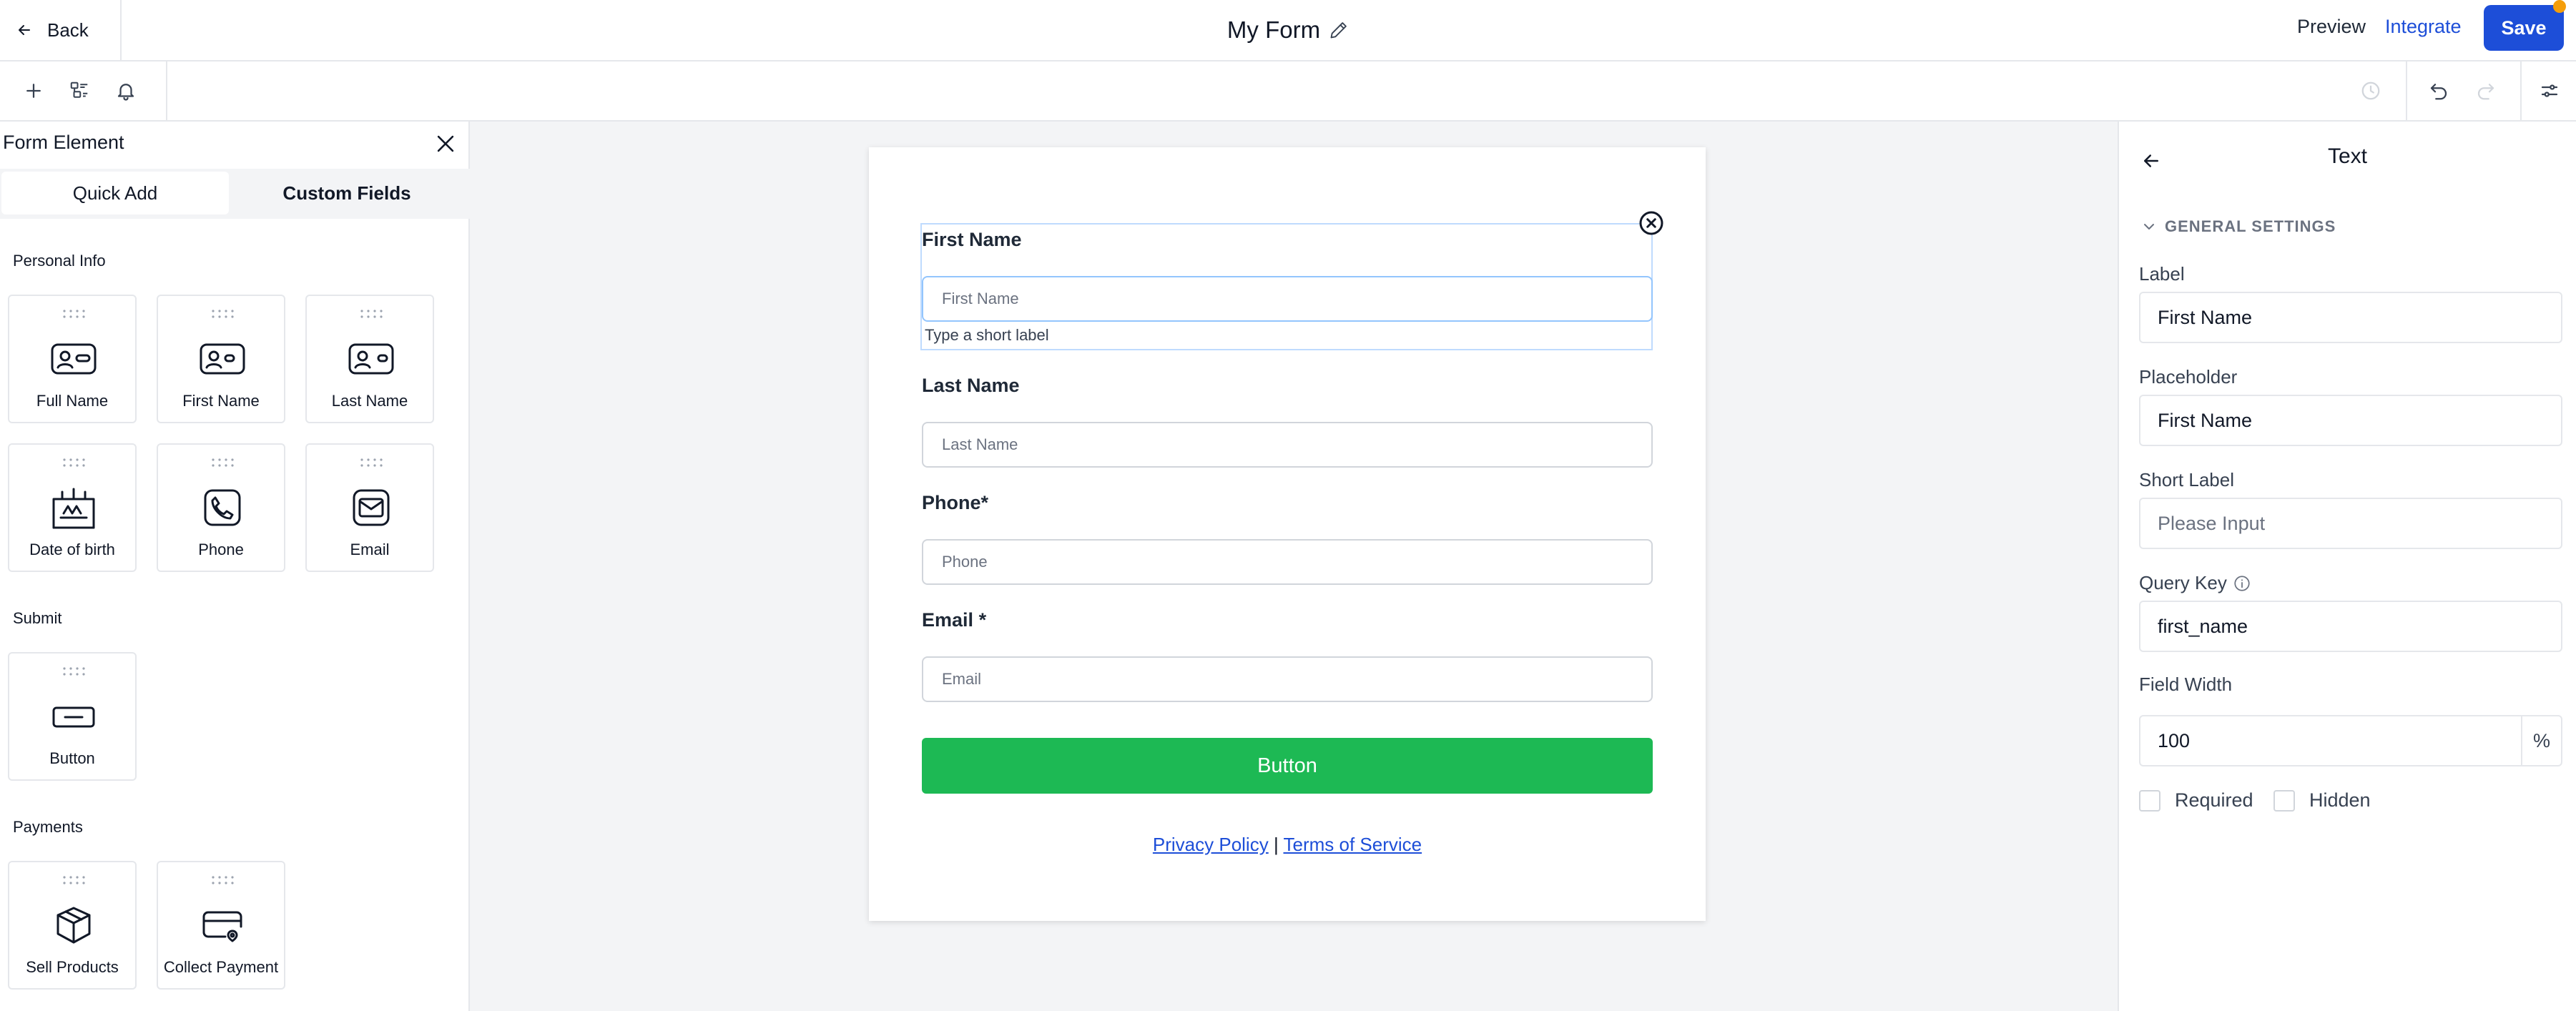  Describe the element at coordinates (2351, 626) in the screenshot. I see `query-key-input: first_name` at that location.